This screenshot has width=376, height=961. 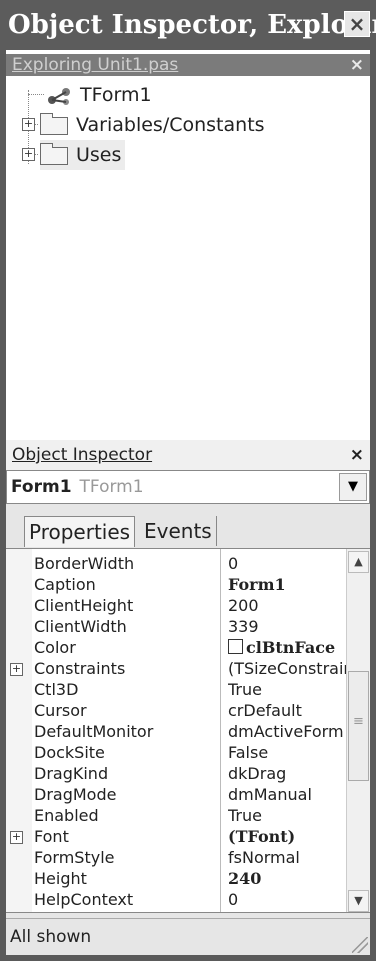 What do you see at coordinates (188, 455) in the screenshot?
I see `inspector-header: Object Inspector ×` at bounding box center [188, 455].